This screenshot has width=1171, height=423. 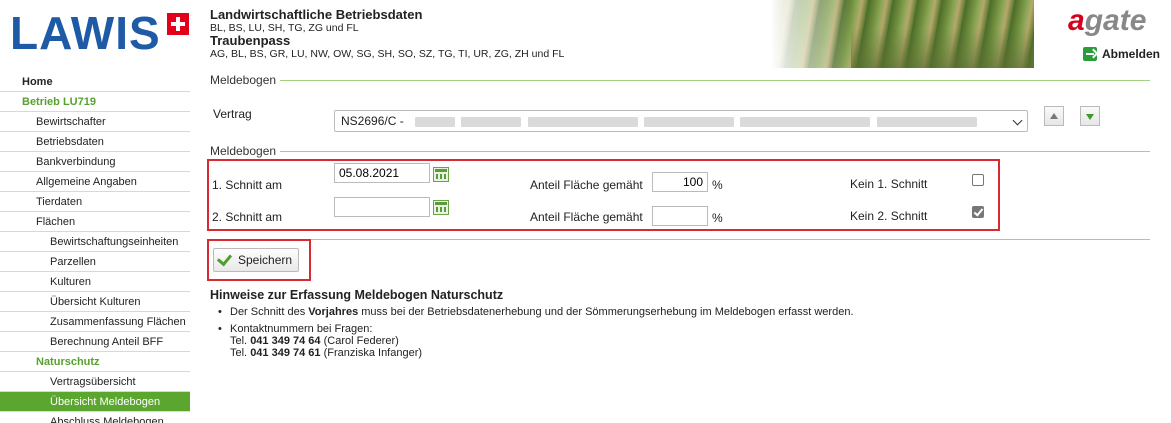 I want to click on agate-logo-rest: gate, so click(x=1115, y=20).